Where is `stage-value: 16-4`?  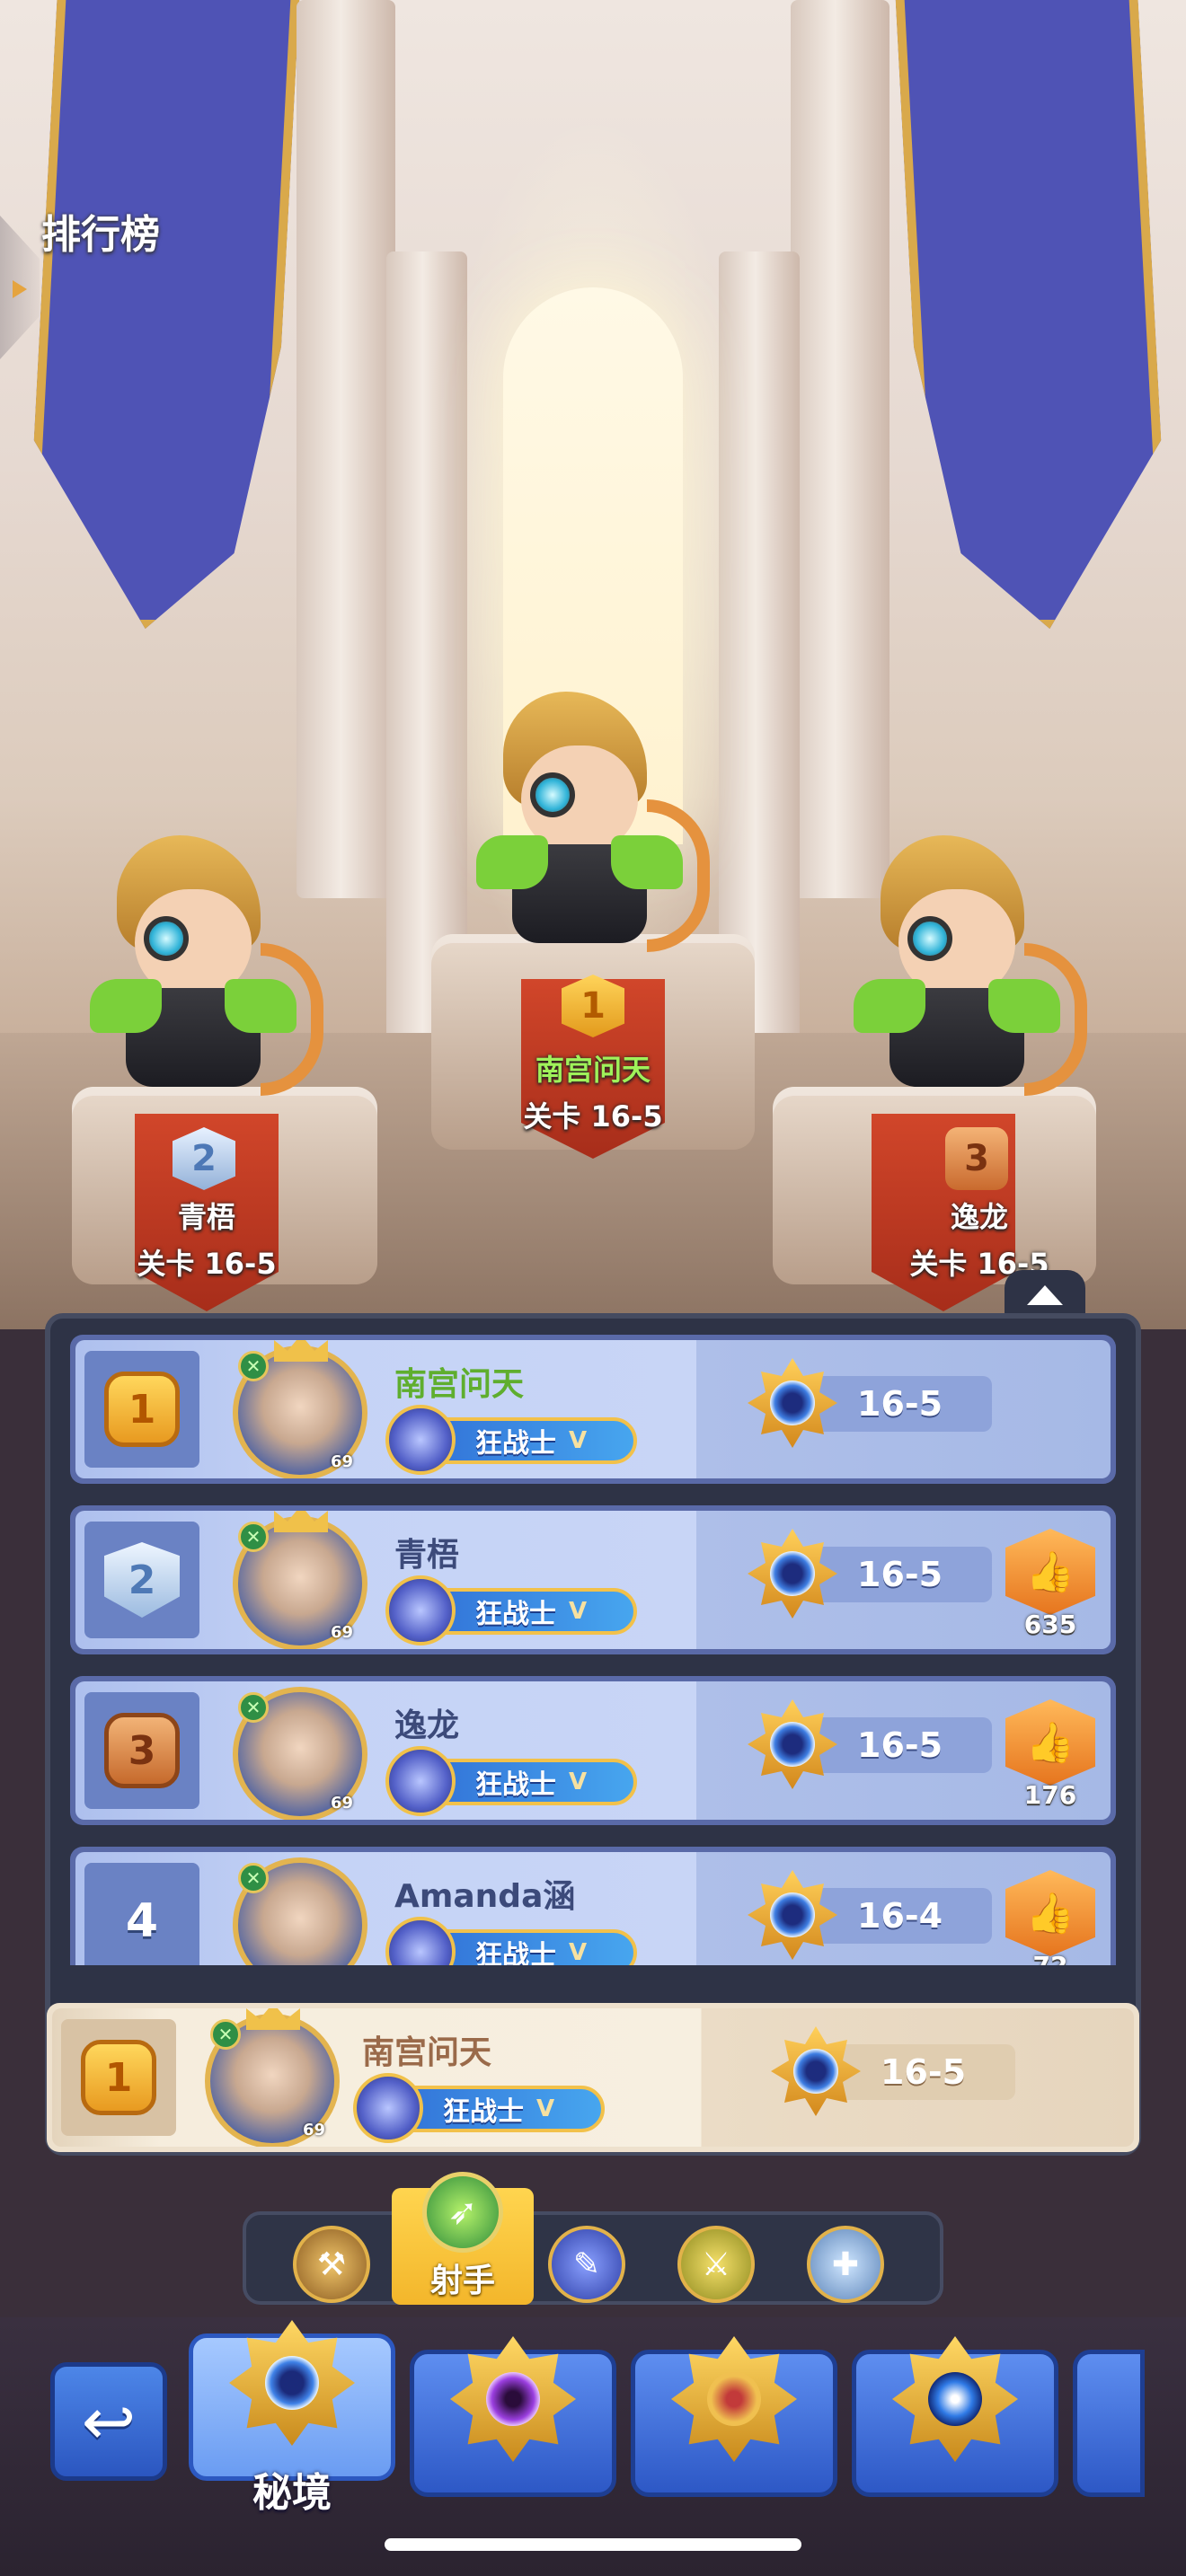
stage-value: 16-4 is located at coordinates (900, 1916).